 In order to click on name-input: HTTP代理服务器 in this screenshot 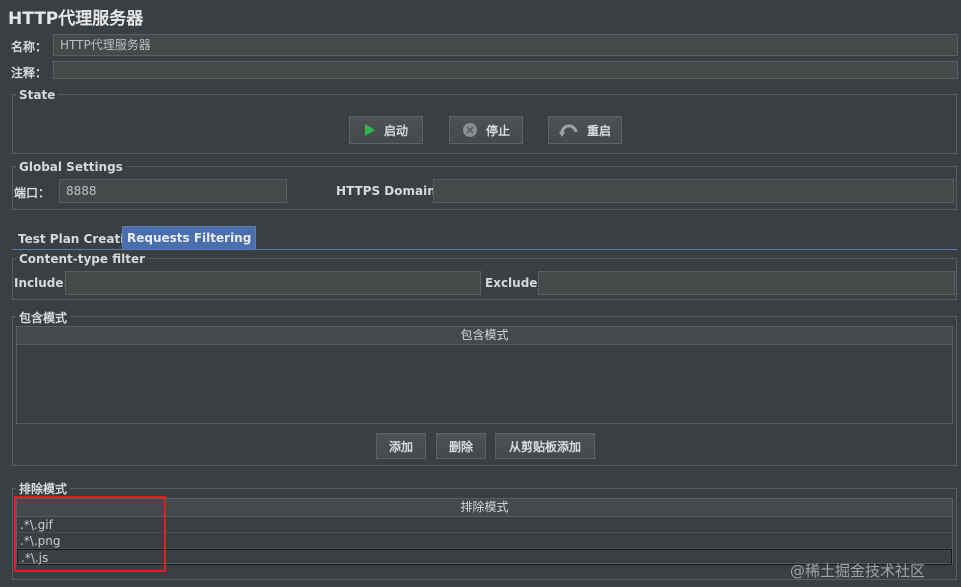, I will do `click(505, 45)`.